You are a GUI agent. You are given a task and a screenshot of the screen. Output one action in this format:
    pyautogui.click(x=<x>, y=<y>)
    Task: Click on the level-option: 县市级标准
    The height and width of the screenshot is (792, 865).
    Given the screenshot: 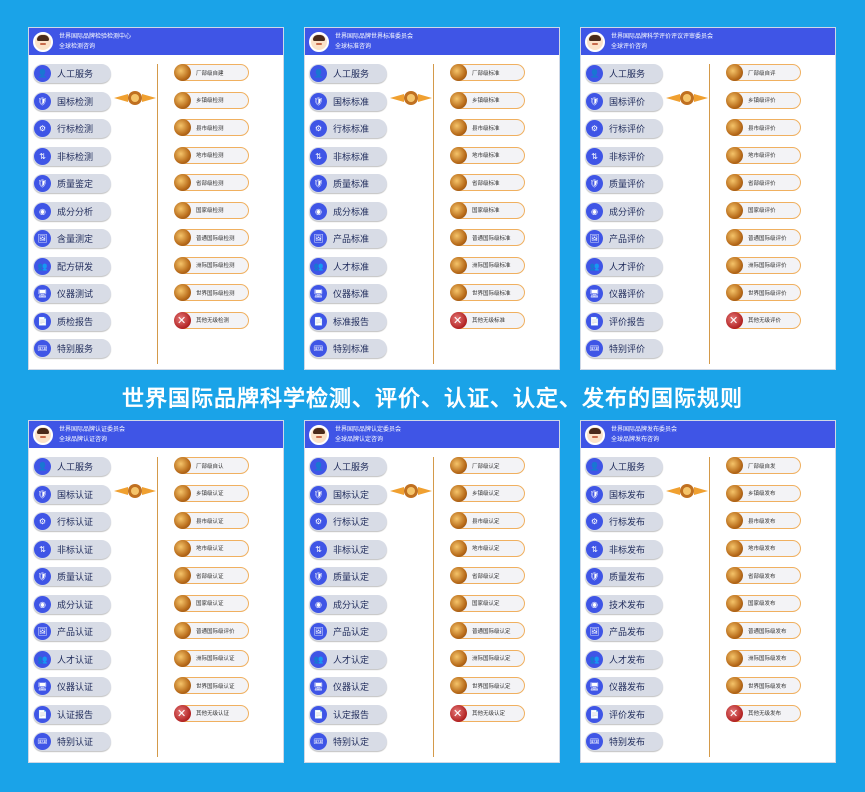 What is the action you would take?
    pyautogui.click(x=487, y=127)
    